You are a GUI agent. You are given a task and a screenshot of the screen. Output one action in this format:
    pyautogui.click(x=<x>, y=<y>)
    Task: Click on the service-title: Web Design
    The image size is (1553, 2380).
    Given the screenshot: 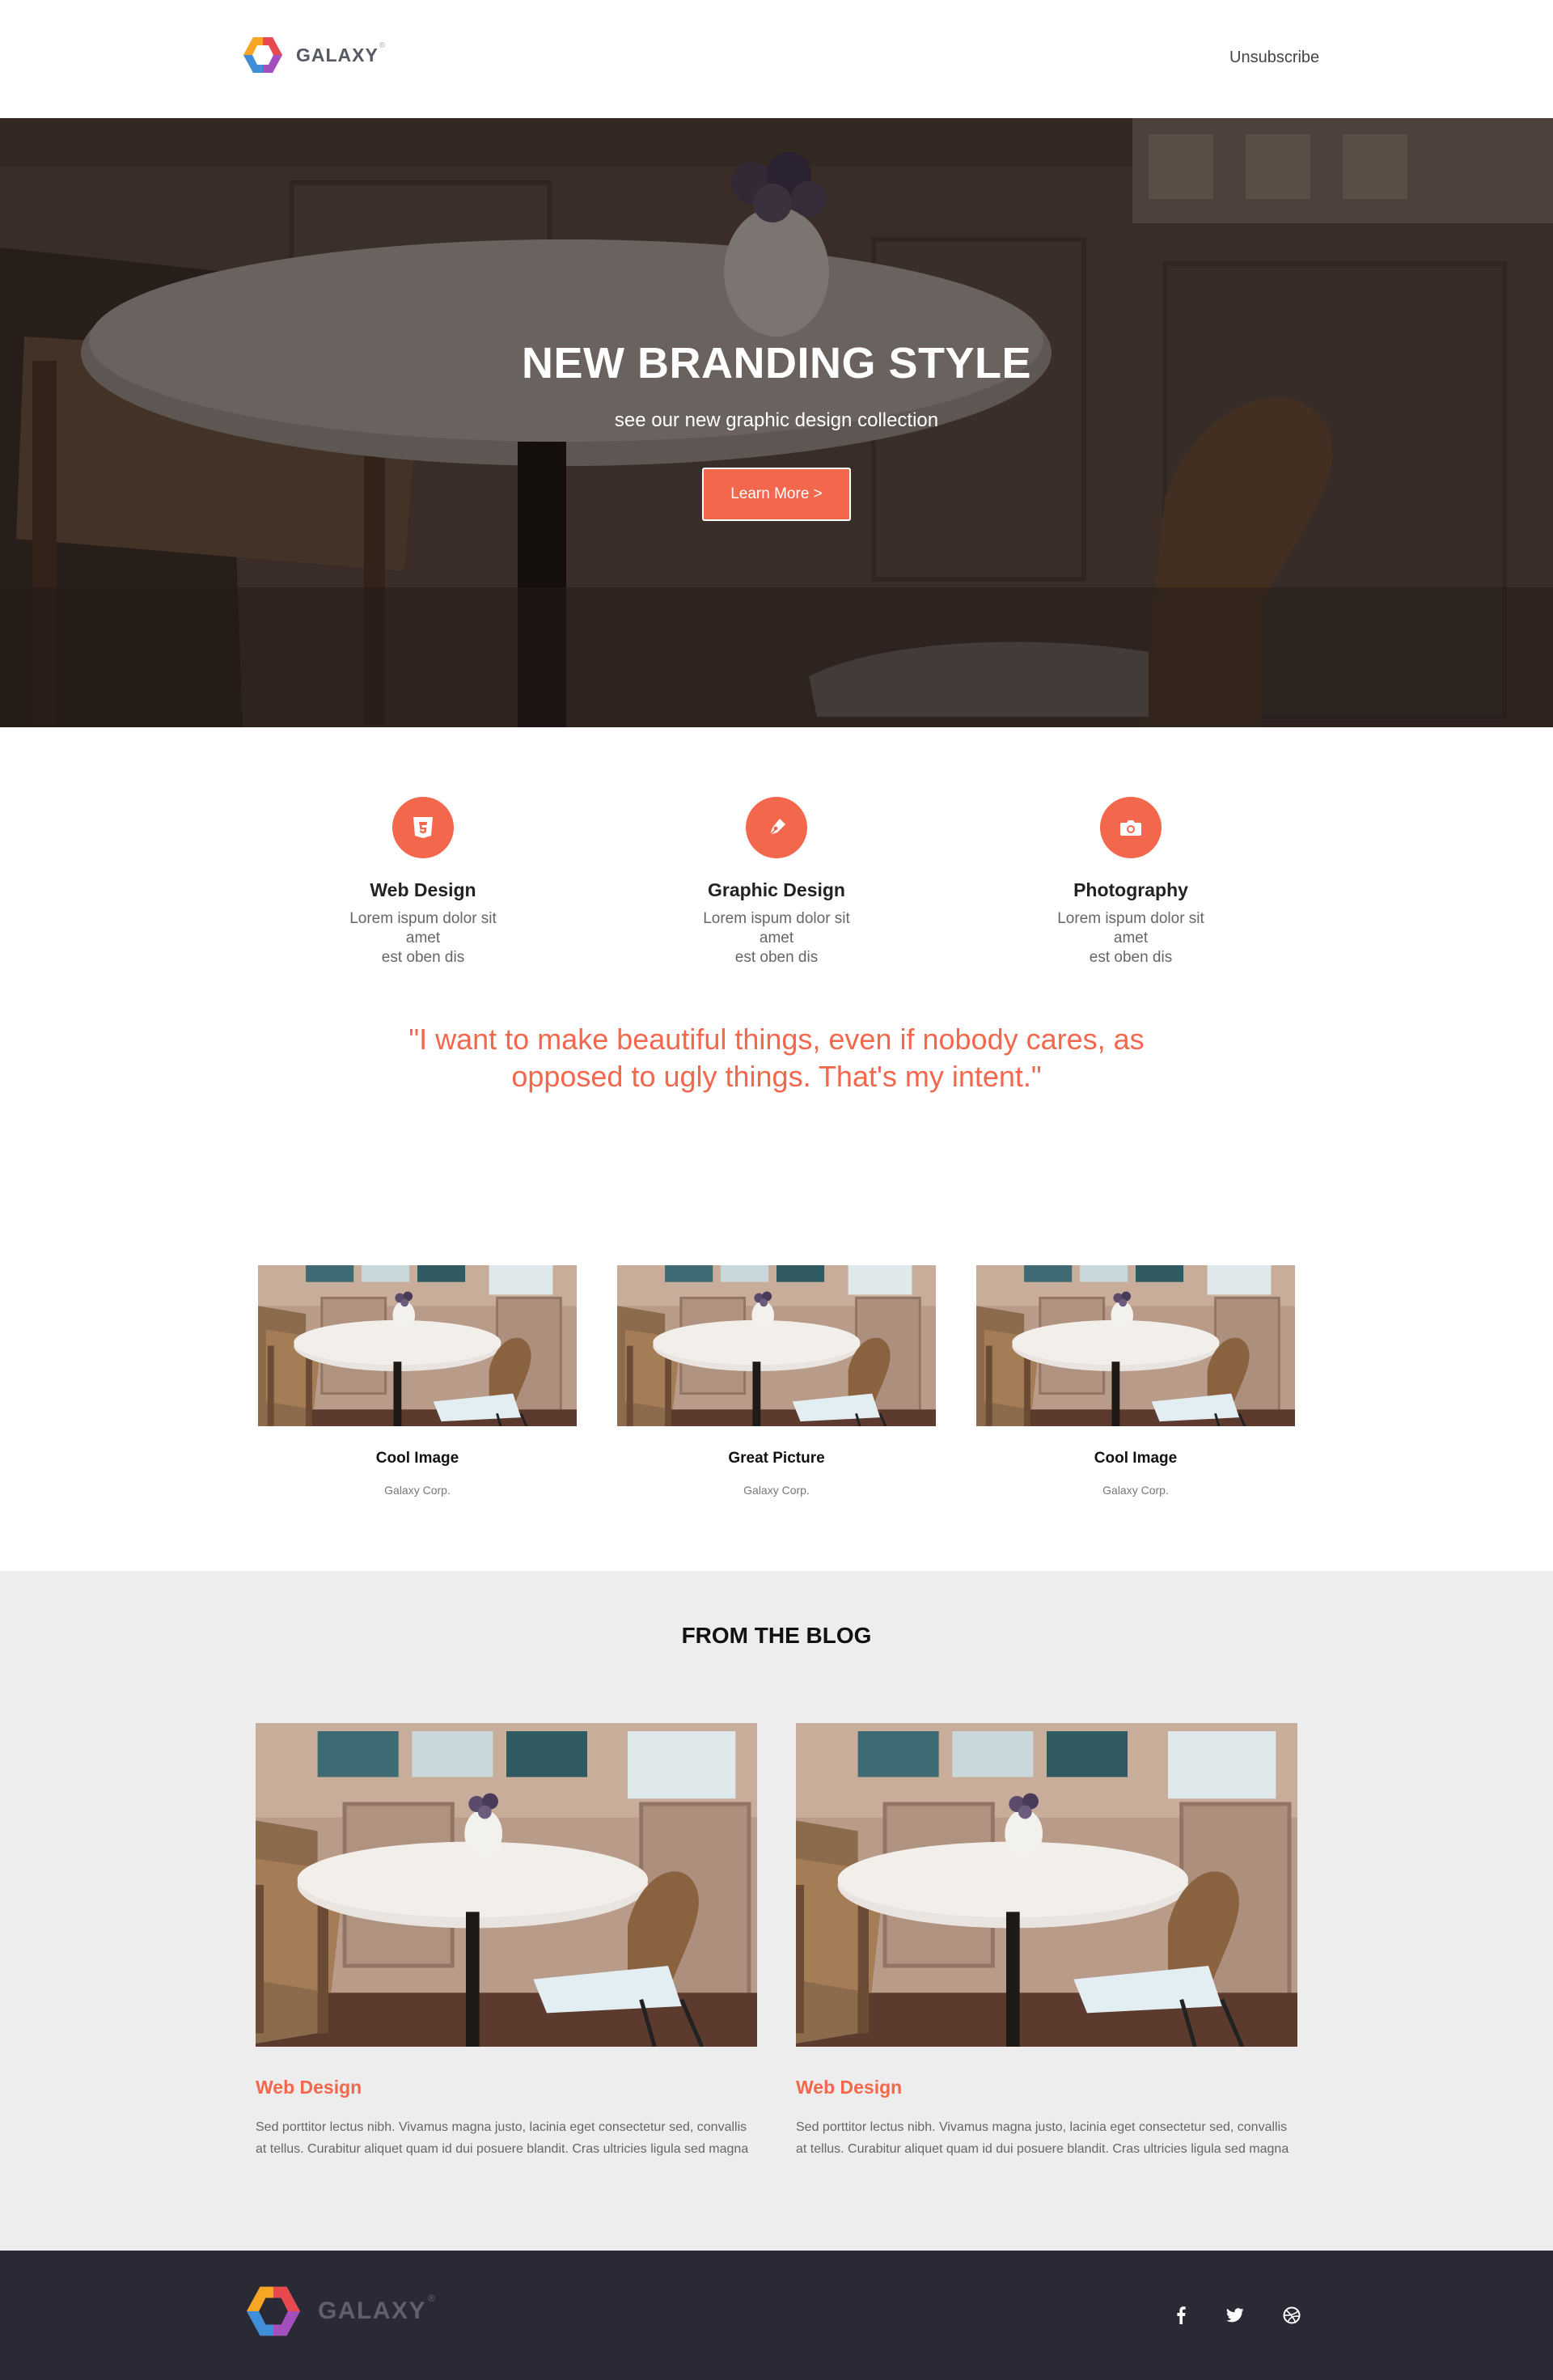 What is the action you would take?
    pyautogui.click(x=423, y=890)
    